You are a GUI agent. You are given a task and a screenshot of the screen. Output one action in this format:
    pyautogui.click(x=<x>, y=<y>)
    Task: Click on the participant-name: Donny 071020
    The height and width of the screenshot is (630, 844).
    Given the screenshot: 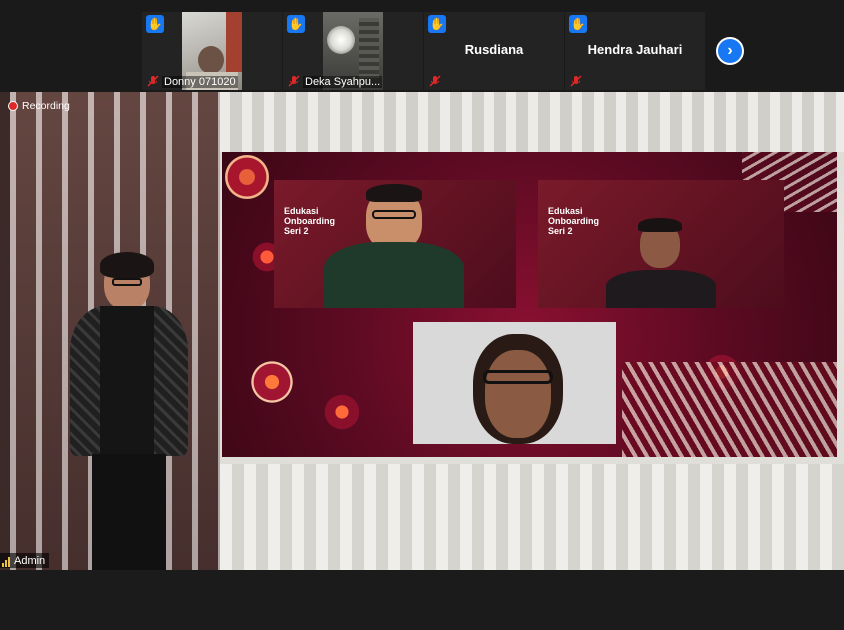 What is the action you would take?
    pyautogui.click(x=200, y=82)
    